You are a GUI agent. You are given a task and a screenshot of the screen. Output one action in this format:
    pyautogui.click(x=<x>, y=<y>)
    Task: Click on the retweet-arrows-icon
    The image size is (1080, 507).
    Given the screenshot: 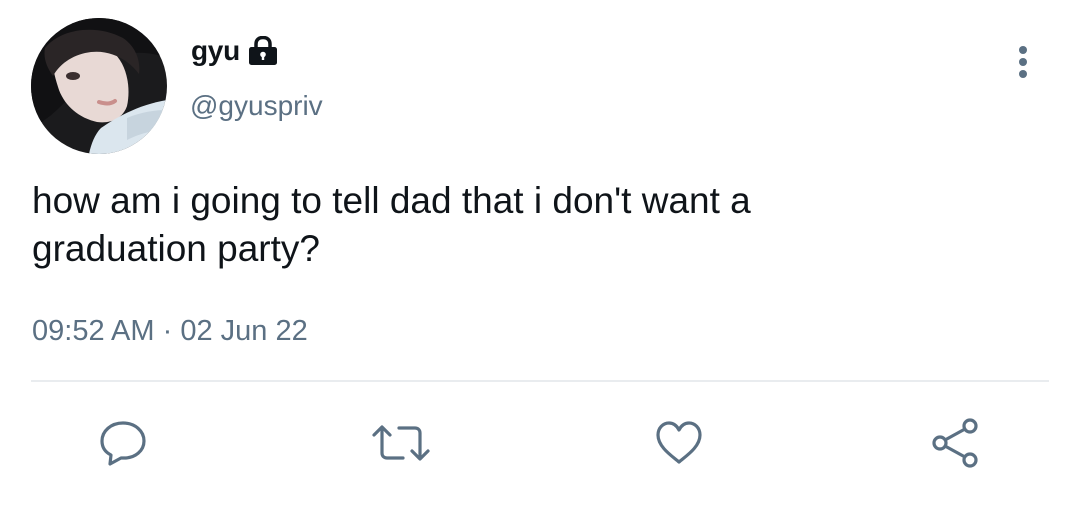 What is the action you would take?
    pyautogui.click(x=401, y=445)
    